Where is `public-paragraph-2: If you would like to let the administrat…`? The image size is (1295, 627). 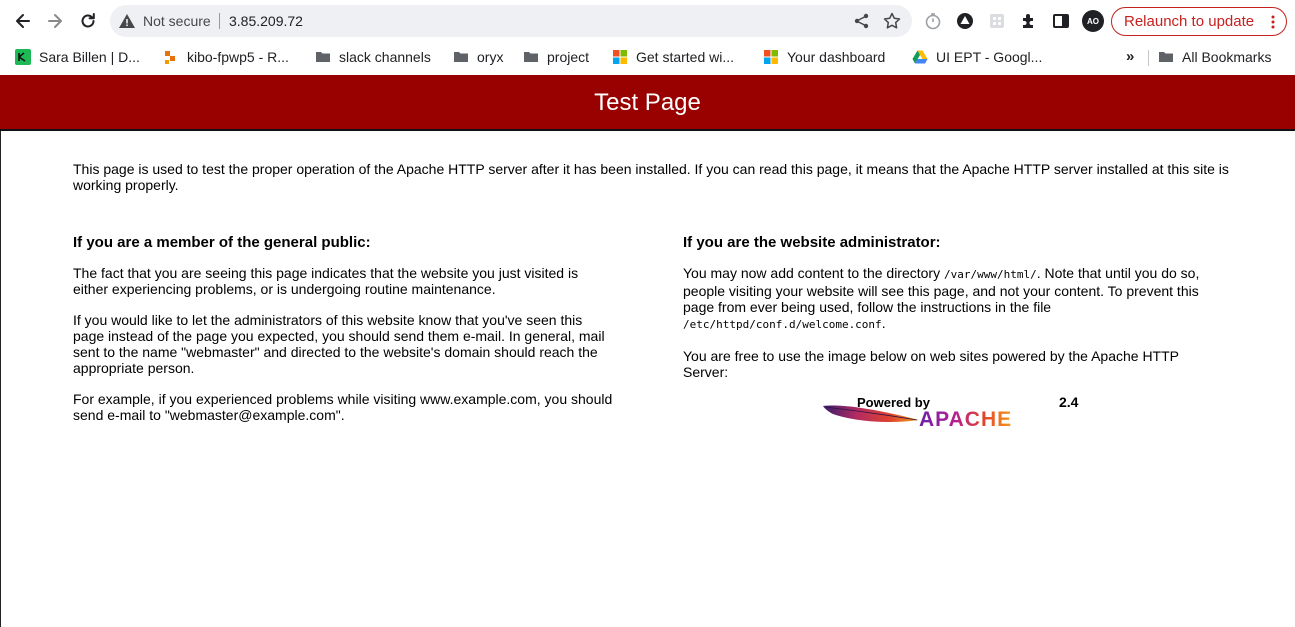 public-paragraph-2: If you would like to let the administrat… is located at coordinates (339, 344).